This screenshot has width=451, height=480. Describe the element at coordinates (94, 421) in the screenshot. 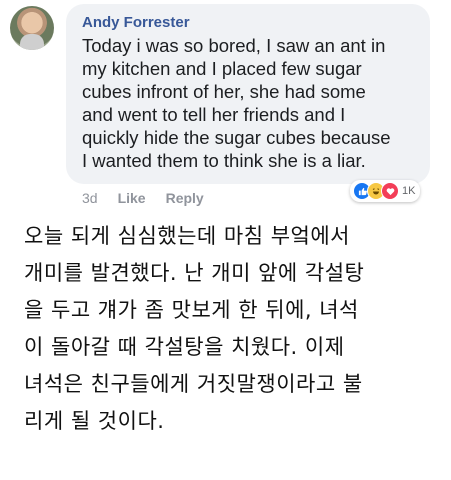

I see `translation-line: 리게 될 것이다.` at that location.